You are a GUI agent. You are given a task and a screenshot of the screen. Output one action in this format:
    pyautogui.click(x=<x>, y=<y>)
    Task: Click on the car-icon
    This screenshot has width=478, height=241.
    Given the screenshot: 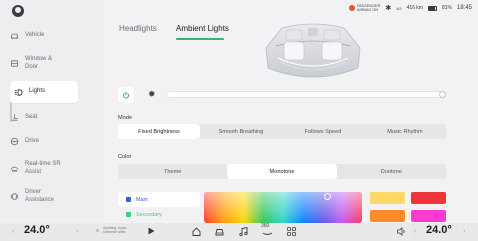 What is the action you would take?
    pyautogui.click(x=14, y=35)
    